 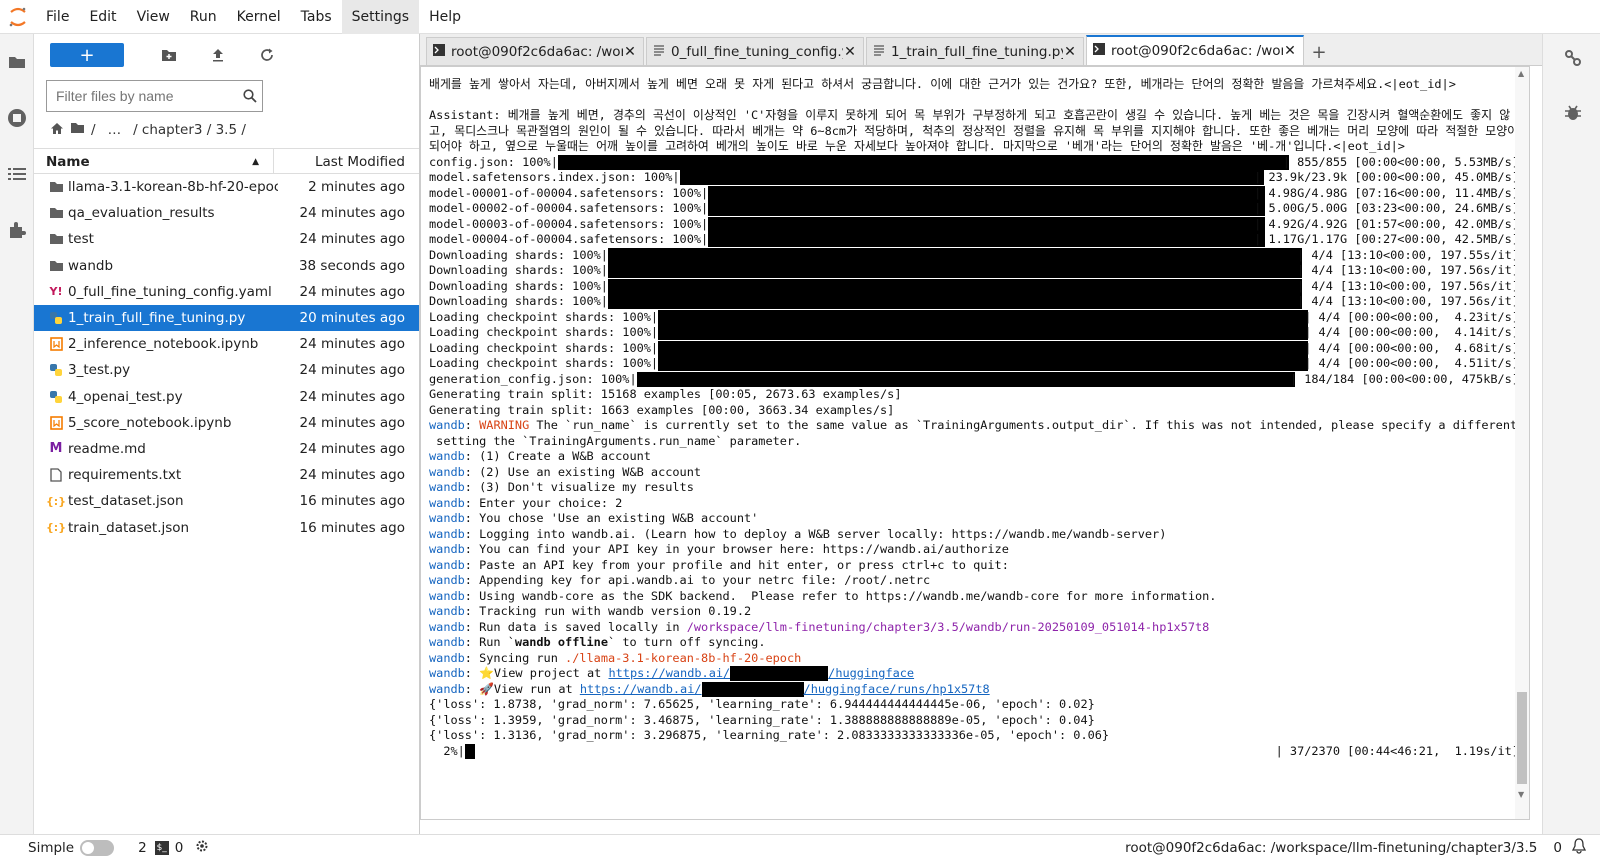 I want to click on terminal-text: : Syncing run, so click(x=515, y=657).